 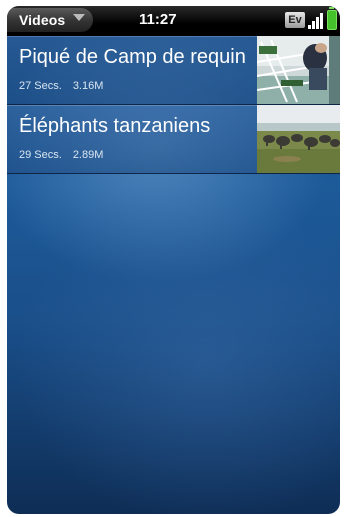 What do you see at coordinates (298, 139) in the screenshot?
I see `elephants-thumbnail` at bounding box center [298, 139].